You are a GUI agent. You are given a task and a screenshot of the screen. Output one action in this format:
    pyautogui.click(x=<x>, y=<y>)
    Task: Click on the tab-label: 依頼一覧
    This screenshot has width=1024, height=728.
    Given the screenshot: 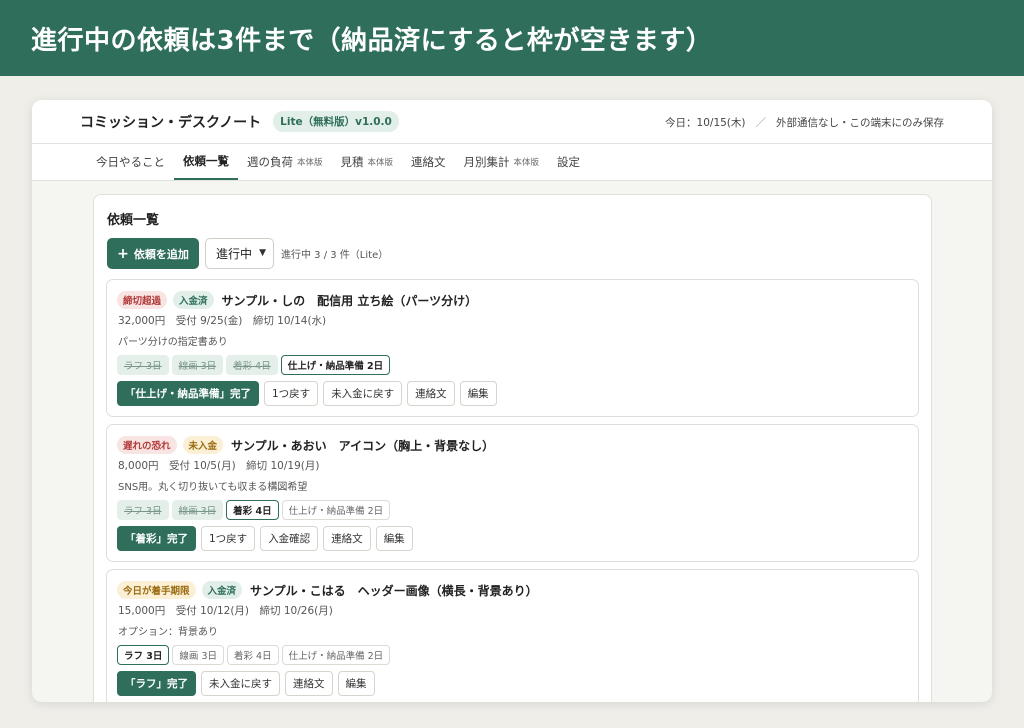 What is the action you would take?
    pyautogui.click(x=206, y=161)
    